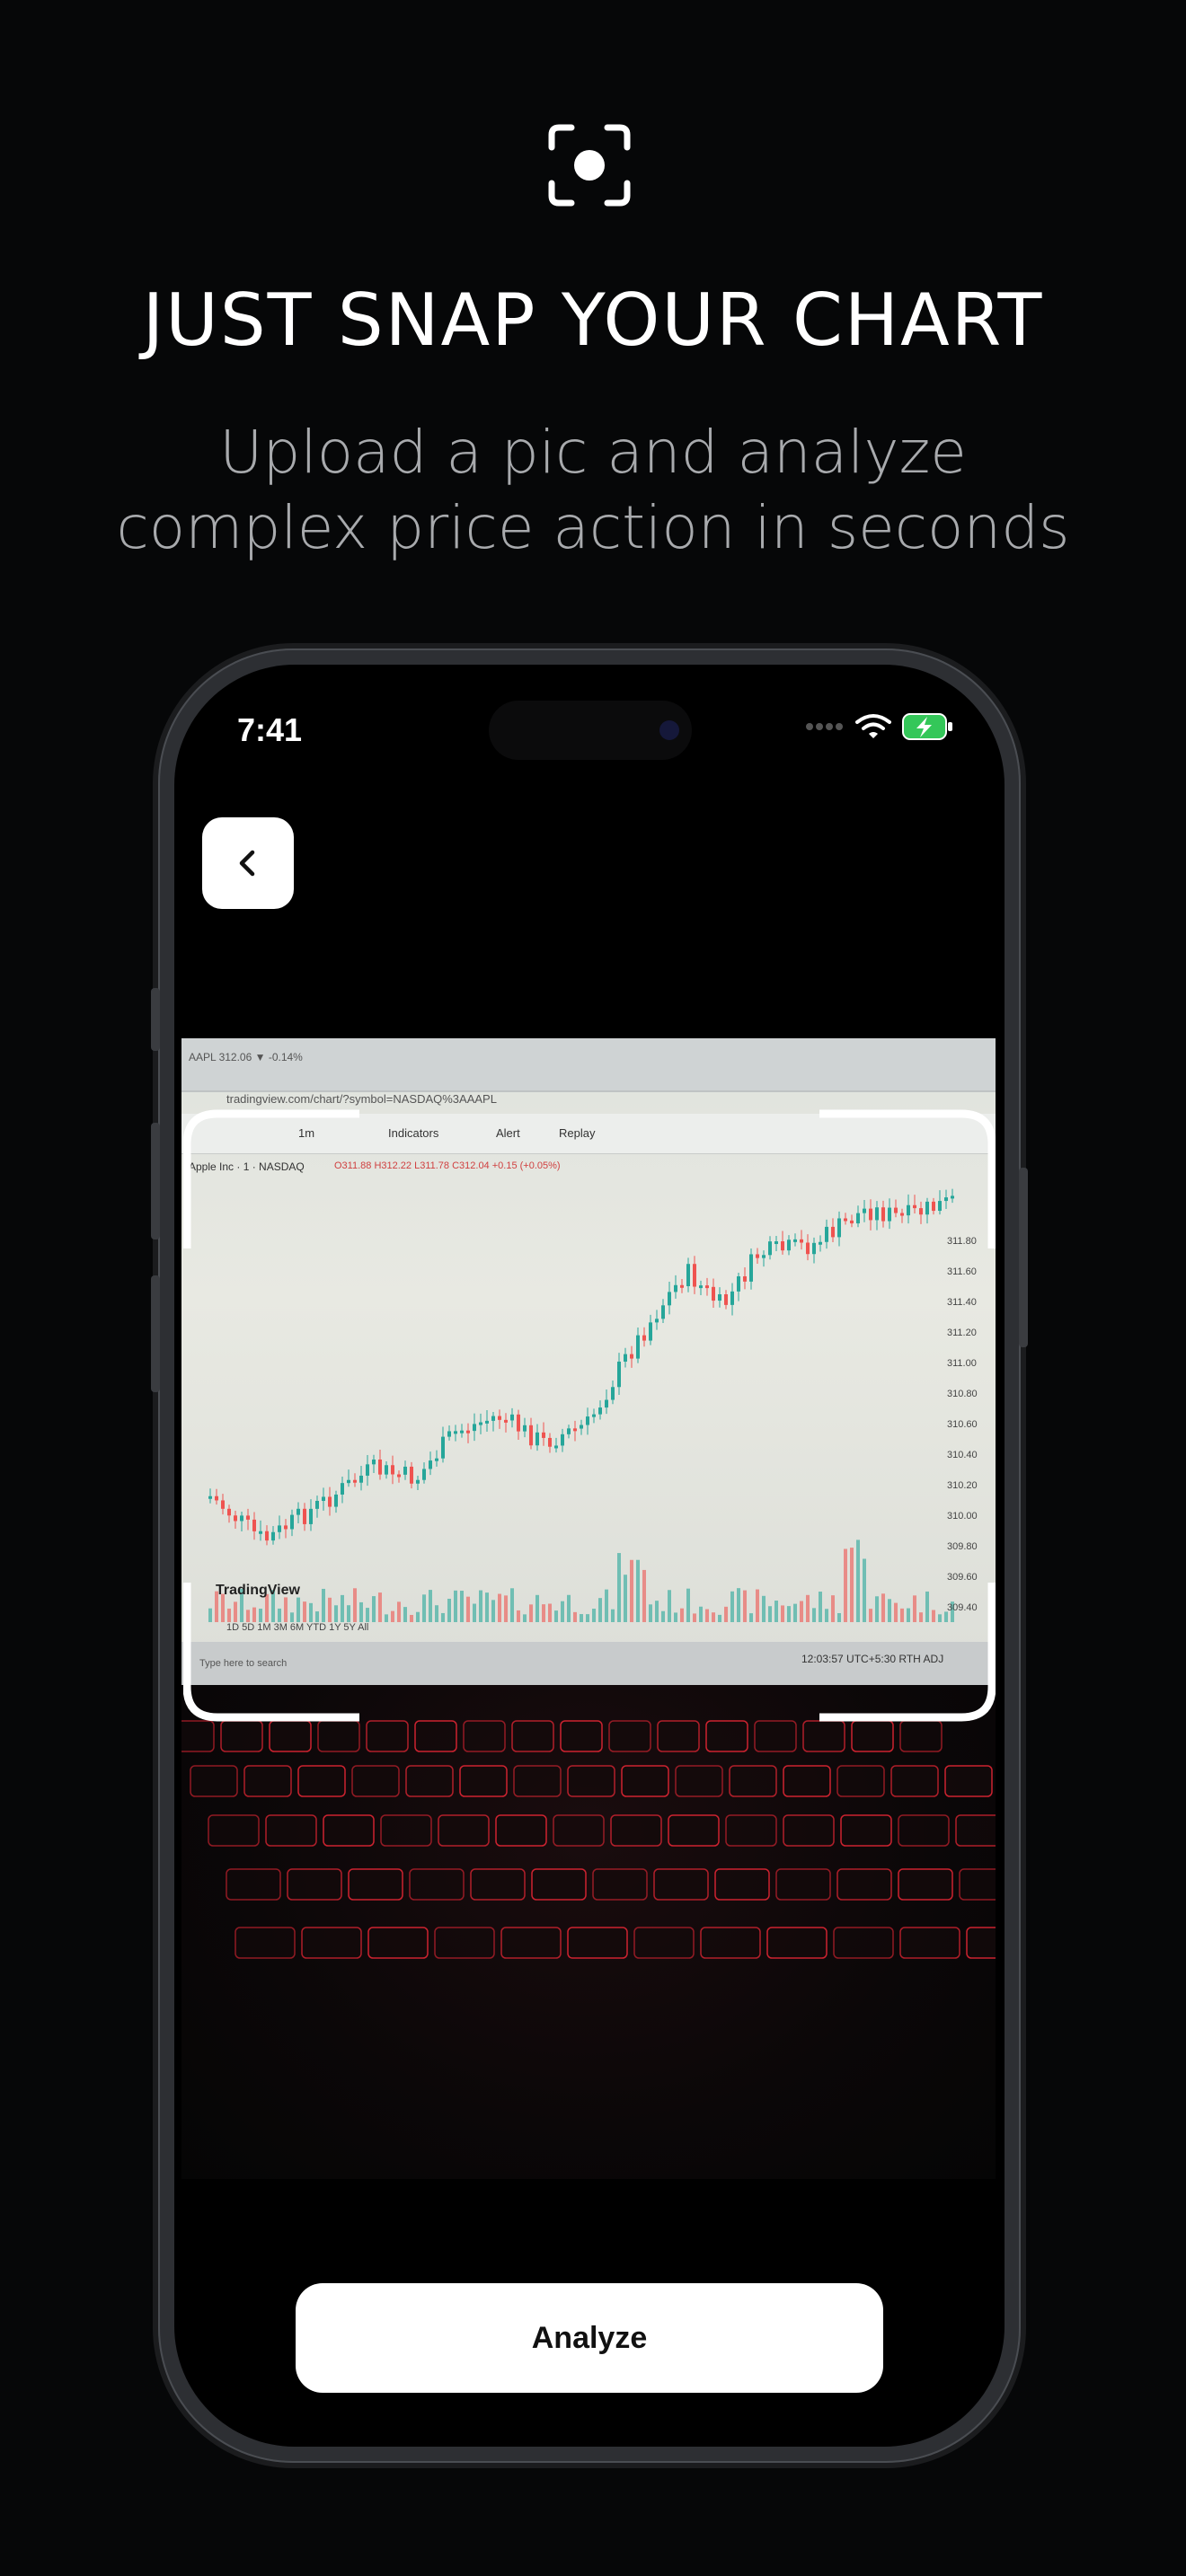 The image size is (1186, 2576). What do you see at coordinates (589, 2338) in the screenshot?
I see `analyze-button: Analyze` at bounding box center [589, 2338].